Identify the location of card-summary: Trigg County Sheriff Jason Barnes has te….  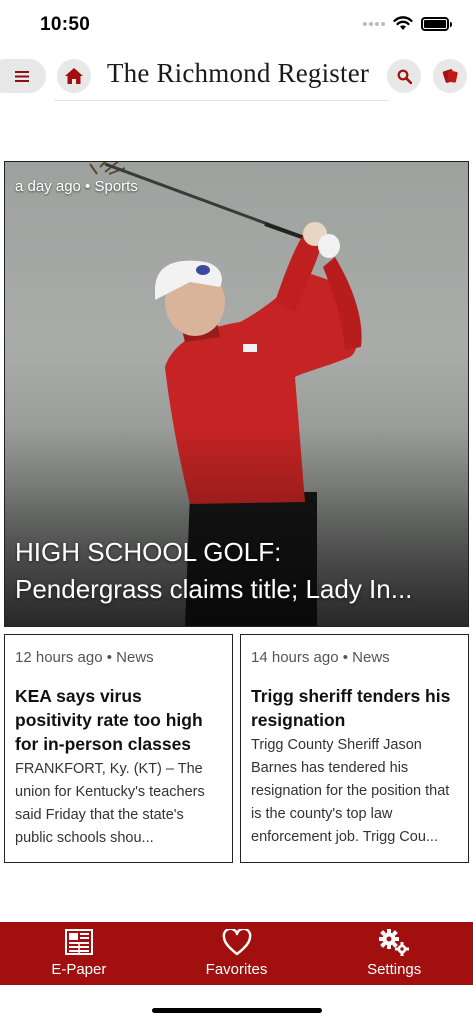
(350, 791).